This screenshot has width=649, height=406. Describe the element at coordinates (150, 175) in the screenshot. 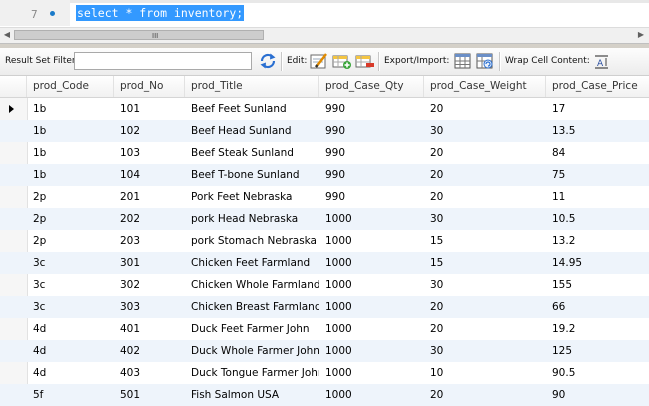

I see `table-cell: 104` at that location.